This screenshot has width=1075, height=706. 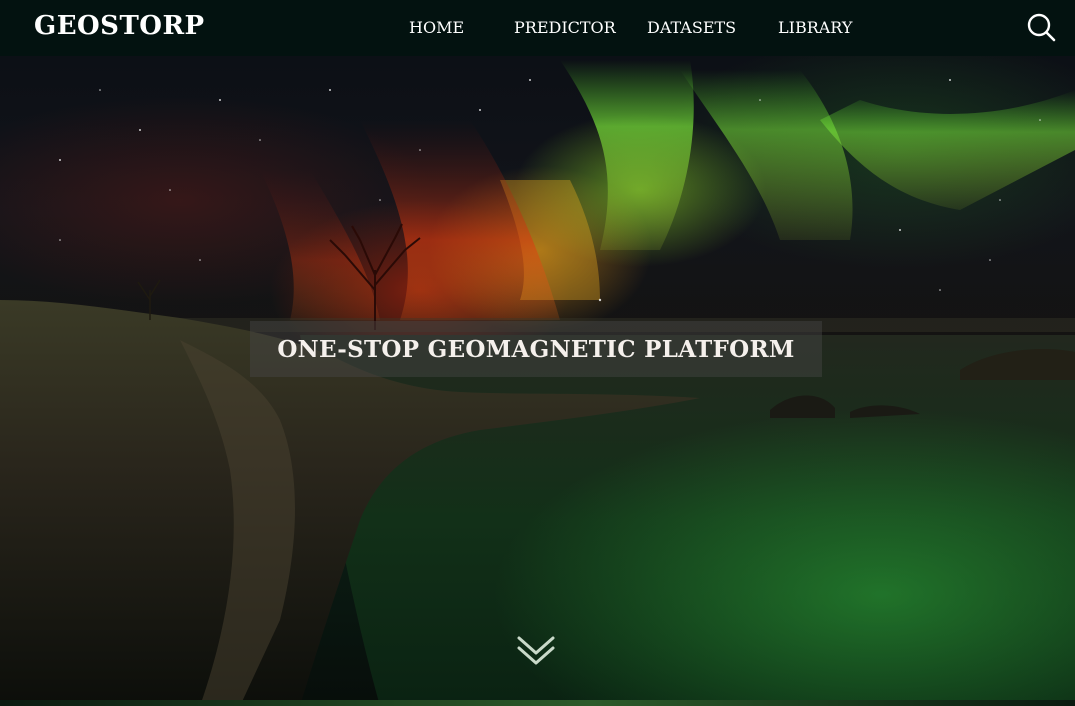 I want to click on top-navbar: GEOSTORP HOME PREDICTOR DATASETS LIBRARY, so click(x=537, y=28).